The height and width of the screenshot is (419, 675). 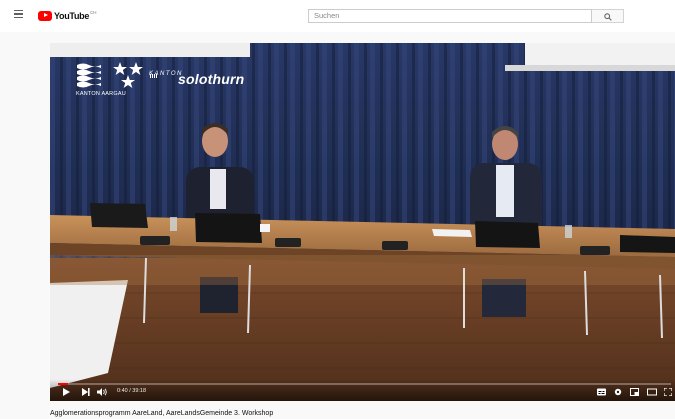 What do you see at coordinates (634, 392) in the screenshot?
I see `miniplayer-icon` at bounding box center [634, 392].